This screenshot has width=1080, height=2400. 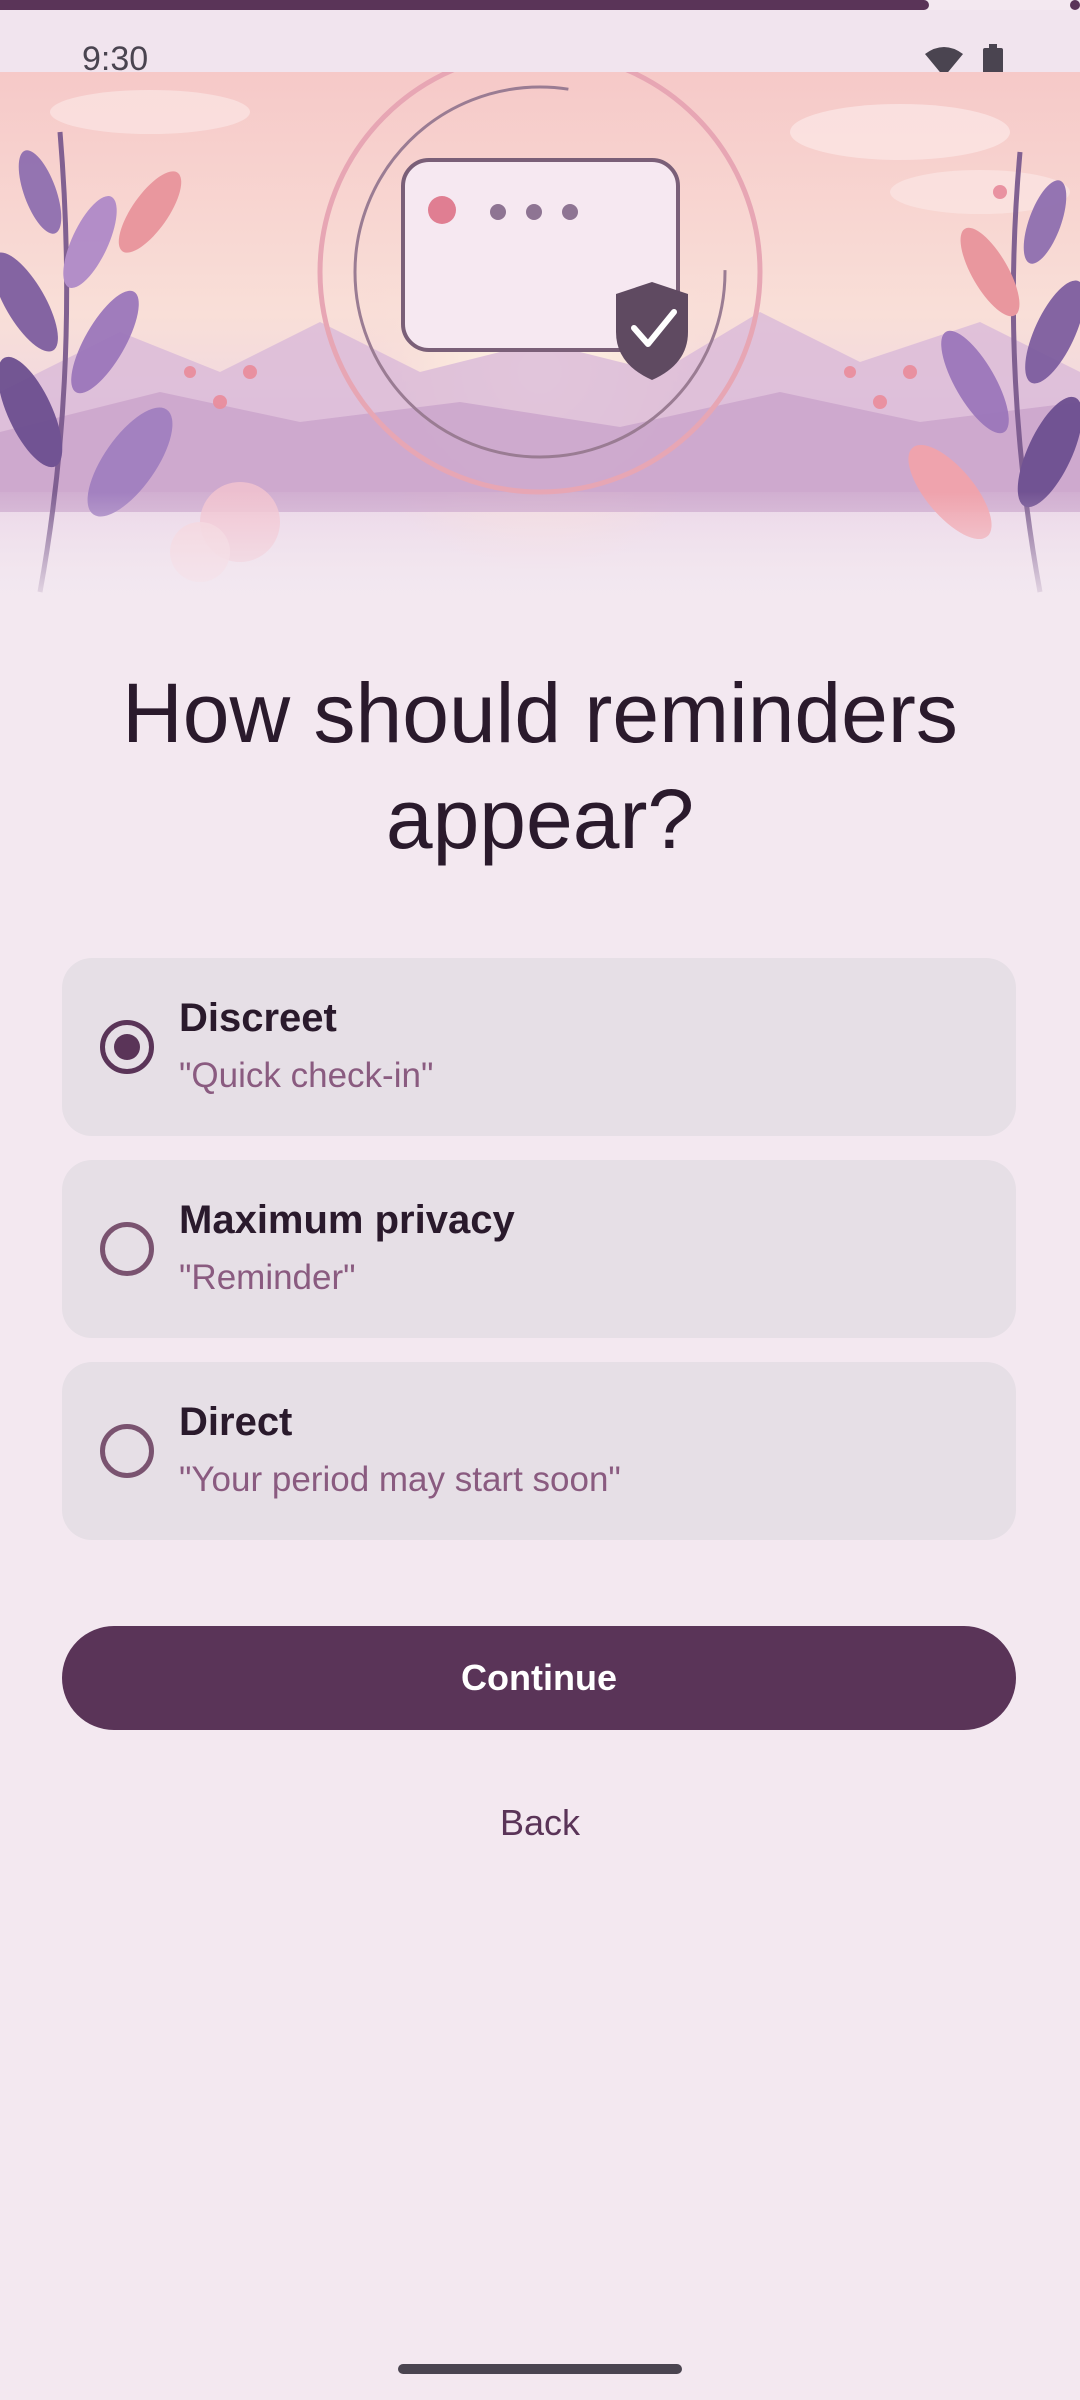 What do you see at coordinates (540, 45) in the screenshot?
I see `status-bar: 9:30` at bounding box center [540, 45].